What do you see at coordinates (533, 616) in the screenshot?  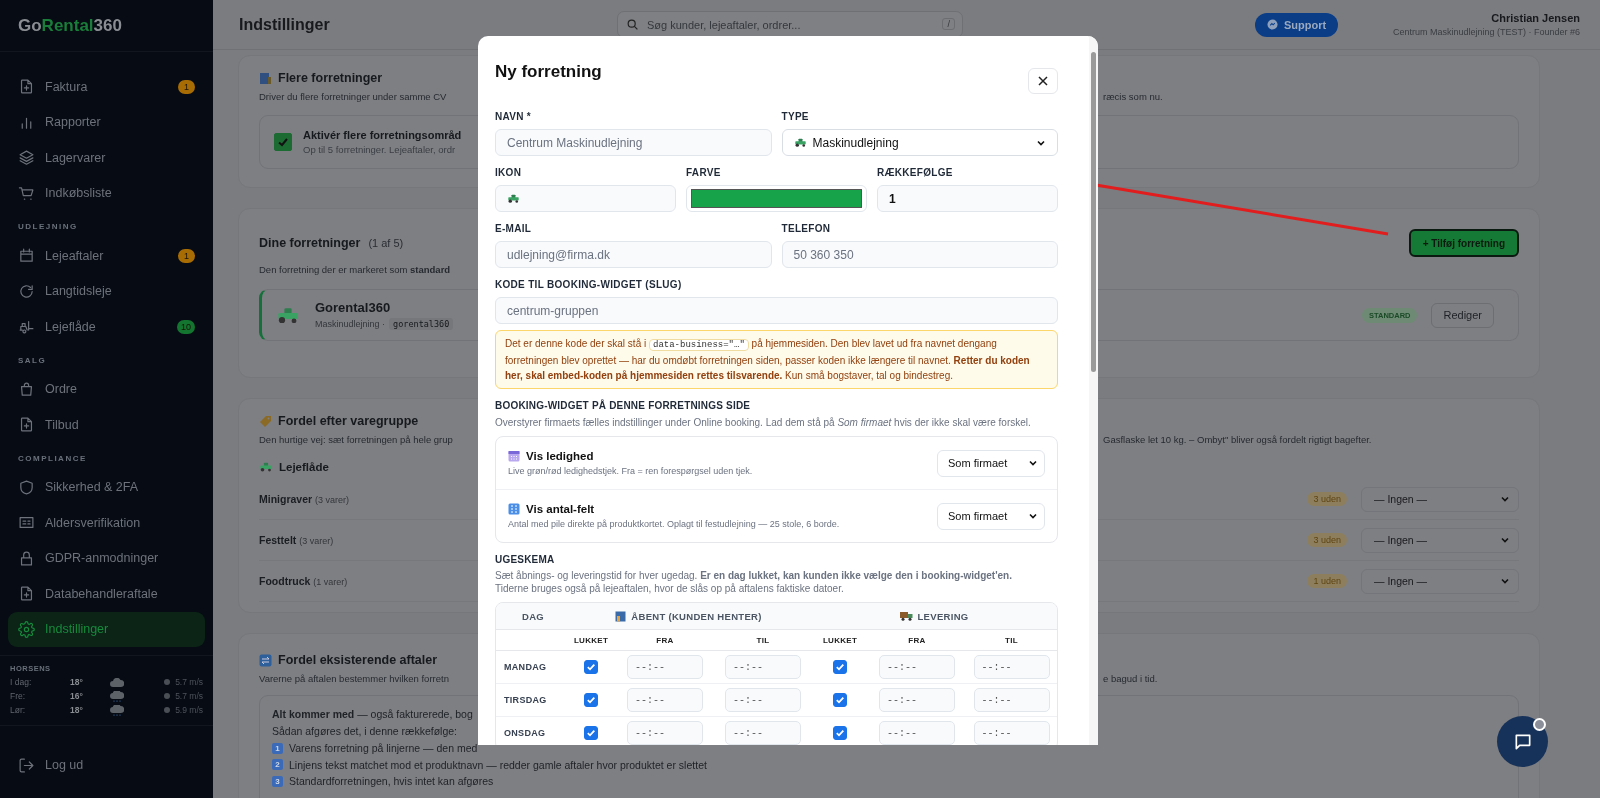 I see `column-header: DAG` at bounding box center [533, 616].